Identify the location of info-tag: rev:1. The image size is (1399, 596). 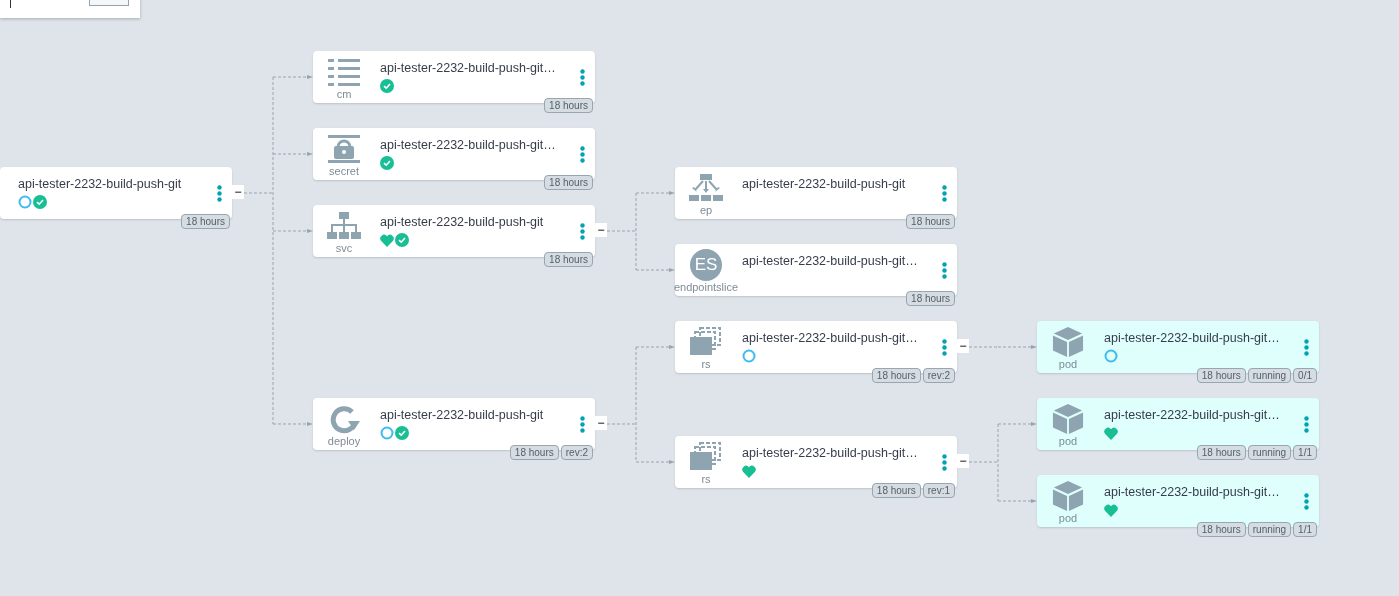
(938, 490).